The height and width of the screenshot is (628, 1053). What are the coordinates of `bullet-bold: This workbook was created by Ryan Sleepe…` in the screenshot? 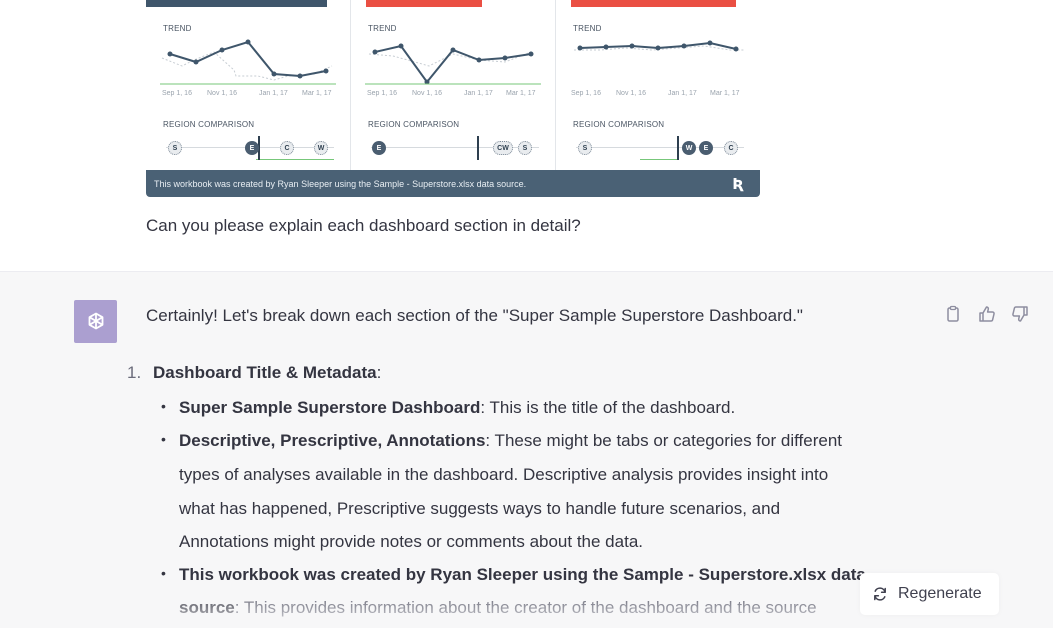 It's located at (522, 574).